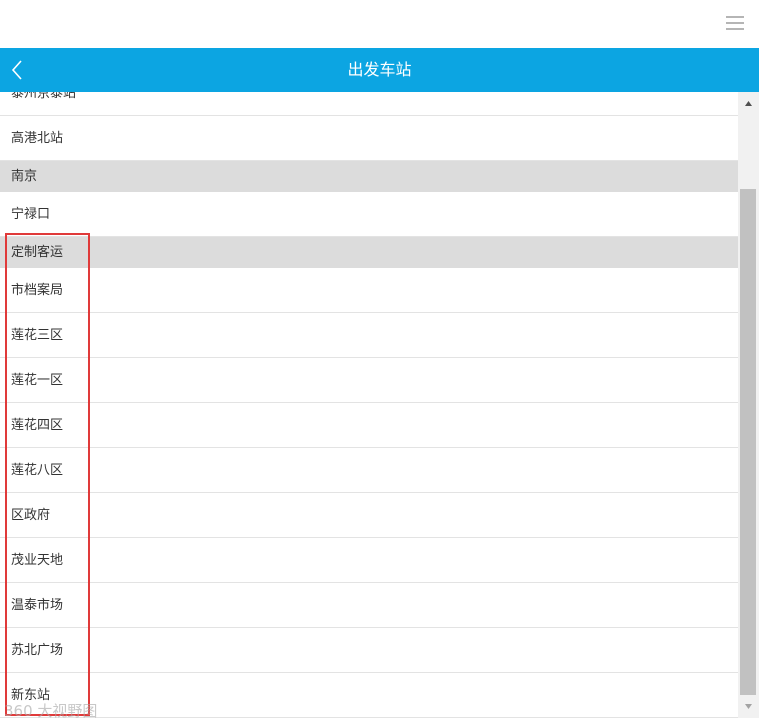 Image resolution: width=759 pixels, height=726 pixels. I want to click on station-item: 莲花三区, so click(369, 335).